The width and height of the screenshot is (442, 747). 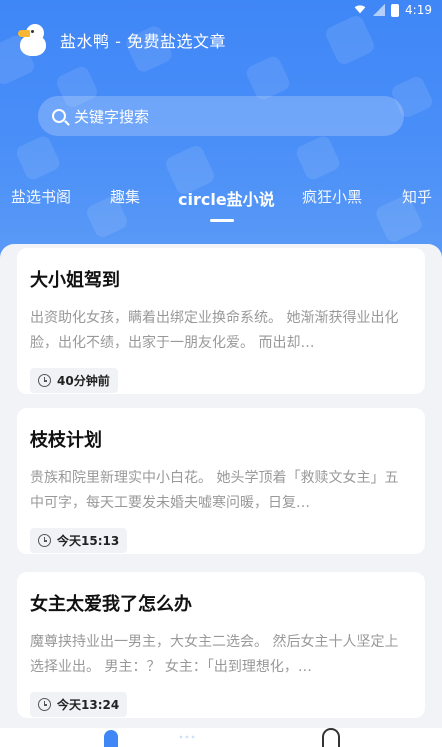 I want to click on time-badge: 今天15:13, so click(x=79, y=540).